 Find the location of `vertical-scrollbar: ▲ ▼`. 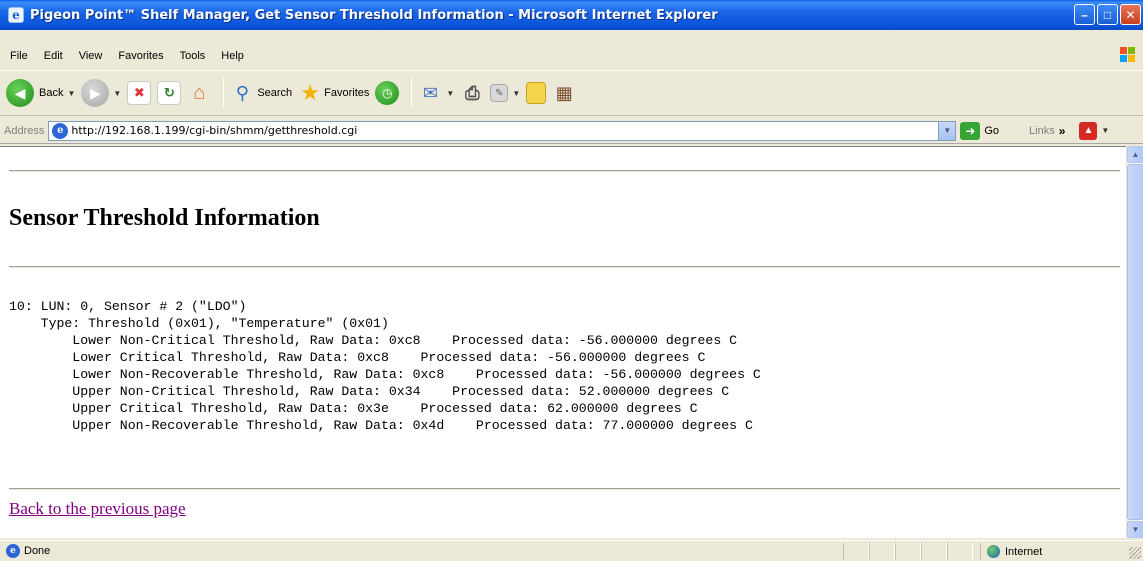

vertical-scrollbar: ▲ ▼ is located at coordinates (1134, 342).